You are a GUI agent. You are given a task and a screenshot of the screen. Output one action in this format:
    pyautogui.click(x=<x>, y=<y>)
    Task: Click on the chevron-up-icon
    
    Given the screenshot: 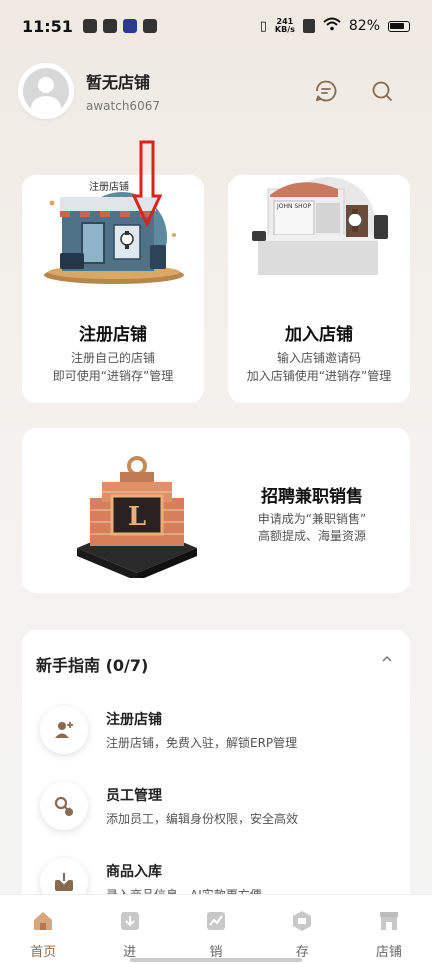 What is the action you would take?
    pyautogui.click(x=387, y=659)
    